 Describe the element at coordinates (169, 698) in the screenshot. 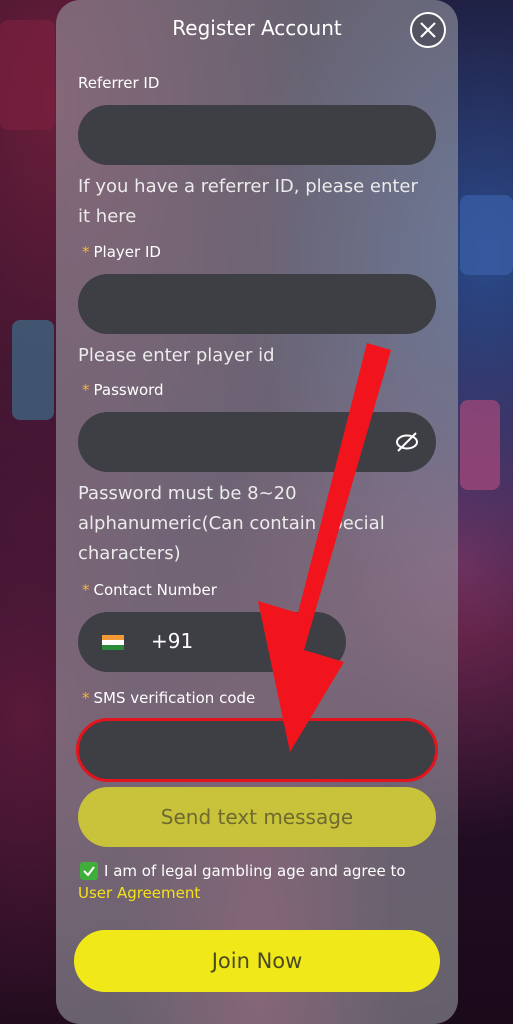

I see `sms-code-label: * SMS verification code` at that location.